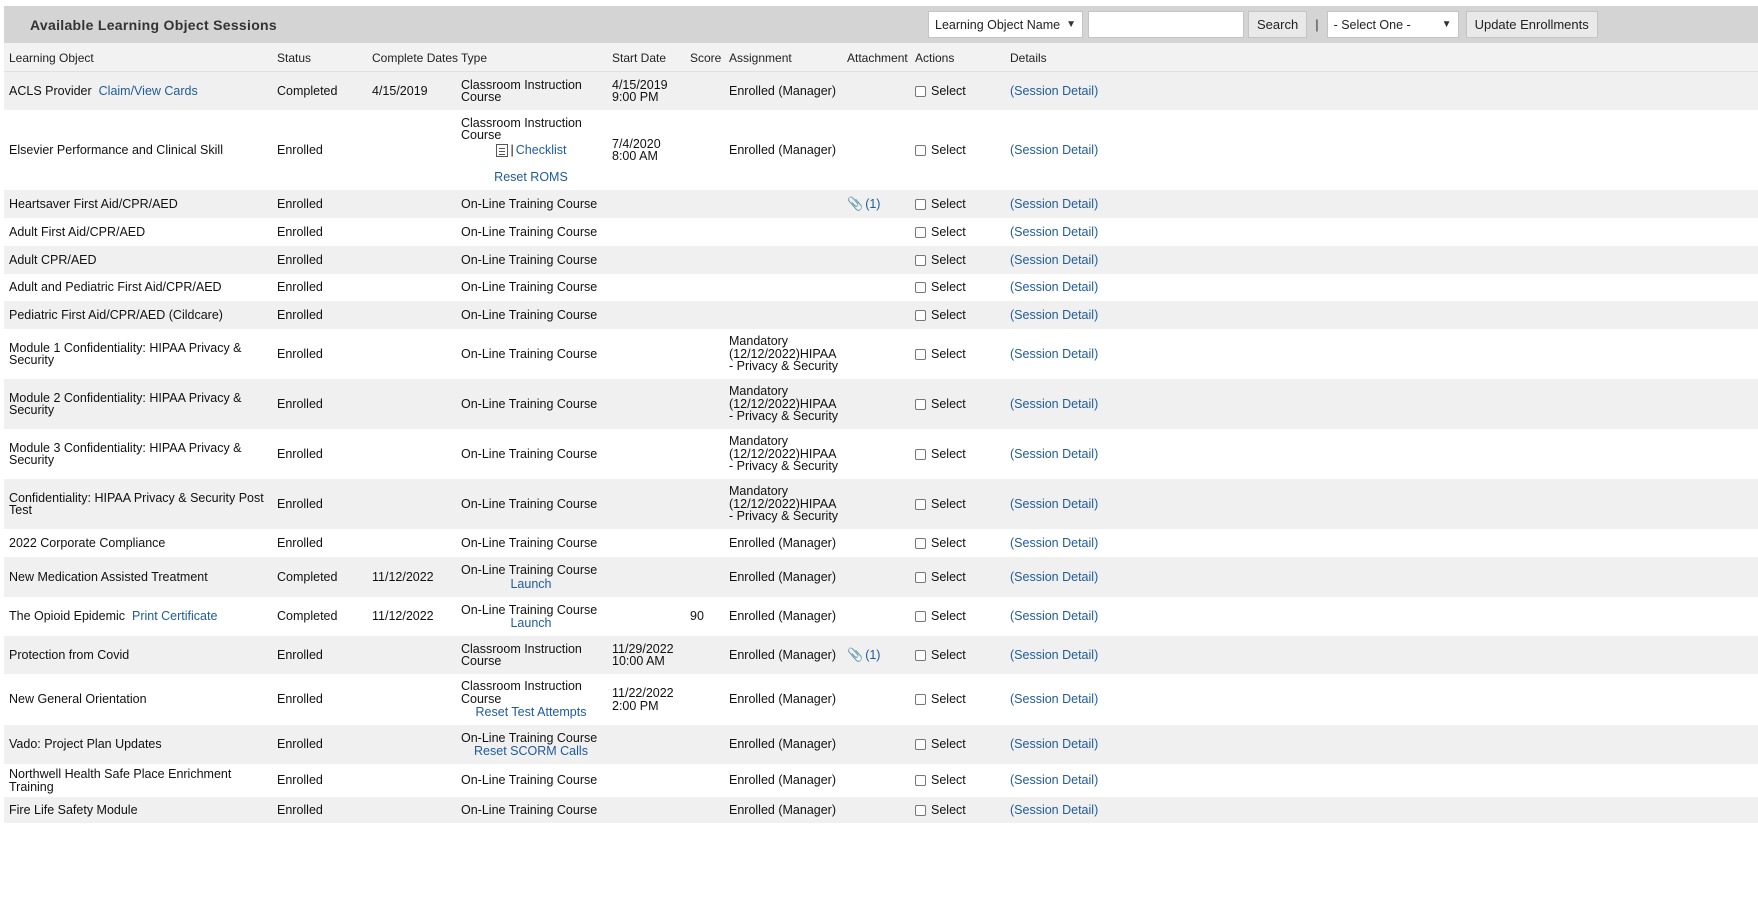 This screenshot has width=1758, height=913. What do you see at coordinates (139, 204) in the screenshot?
I see `learning-object-line: Heartsaver First Aid/CPR/AED` at bounding box center [139, 204].